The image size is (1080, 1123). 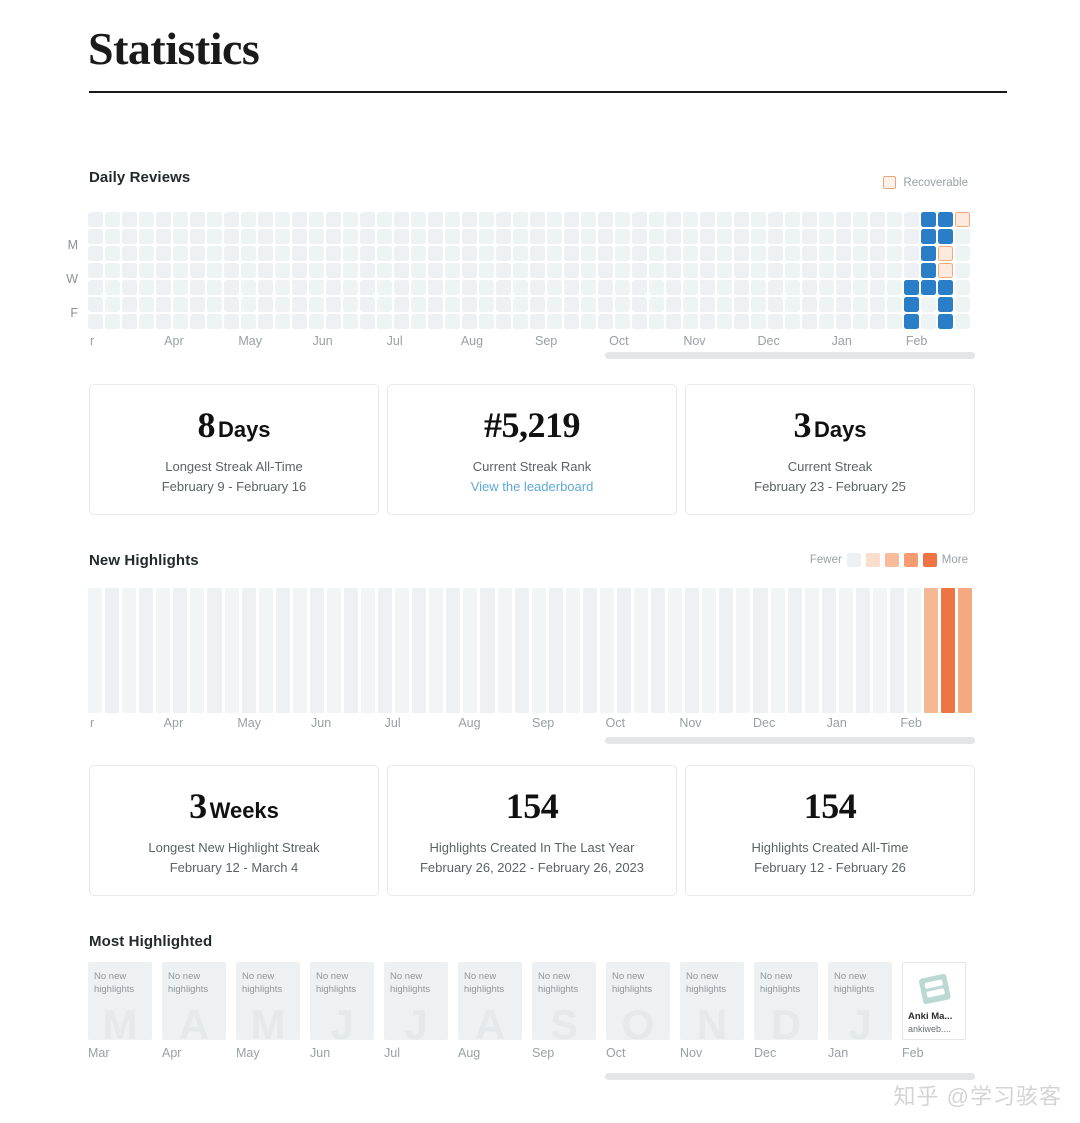 What do you see at coordinates (533, 663) in the screenshot?
I see `new-highlights-chart: r Apr May Jun Jul Aug Sep Oct Nov Dec Jan Feb` at bounding box center [533, 663].